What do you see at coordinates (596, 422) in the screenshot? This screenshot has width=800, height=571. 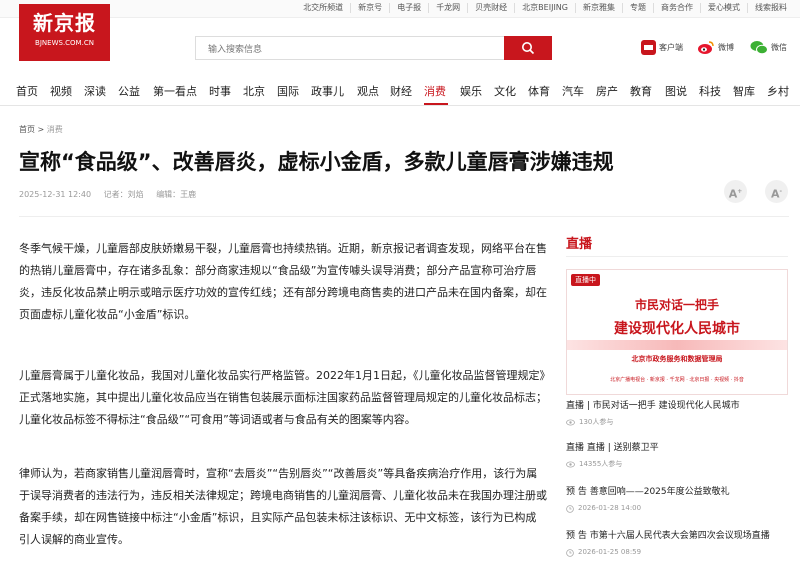 I see `news-participants: 130人参与` at bounding box center [596, 422].